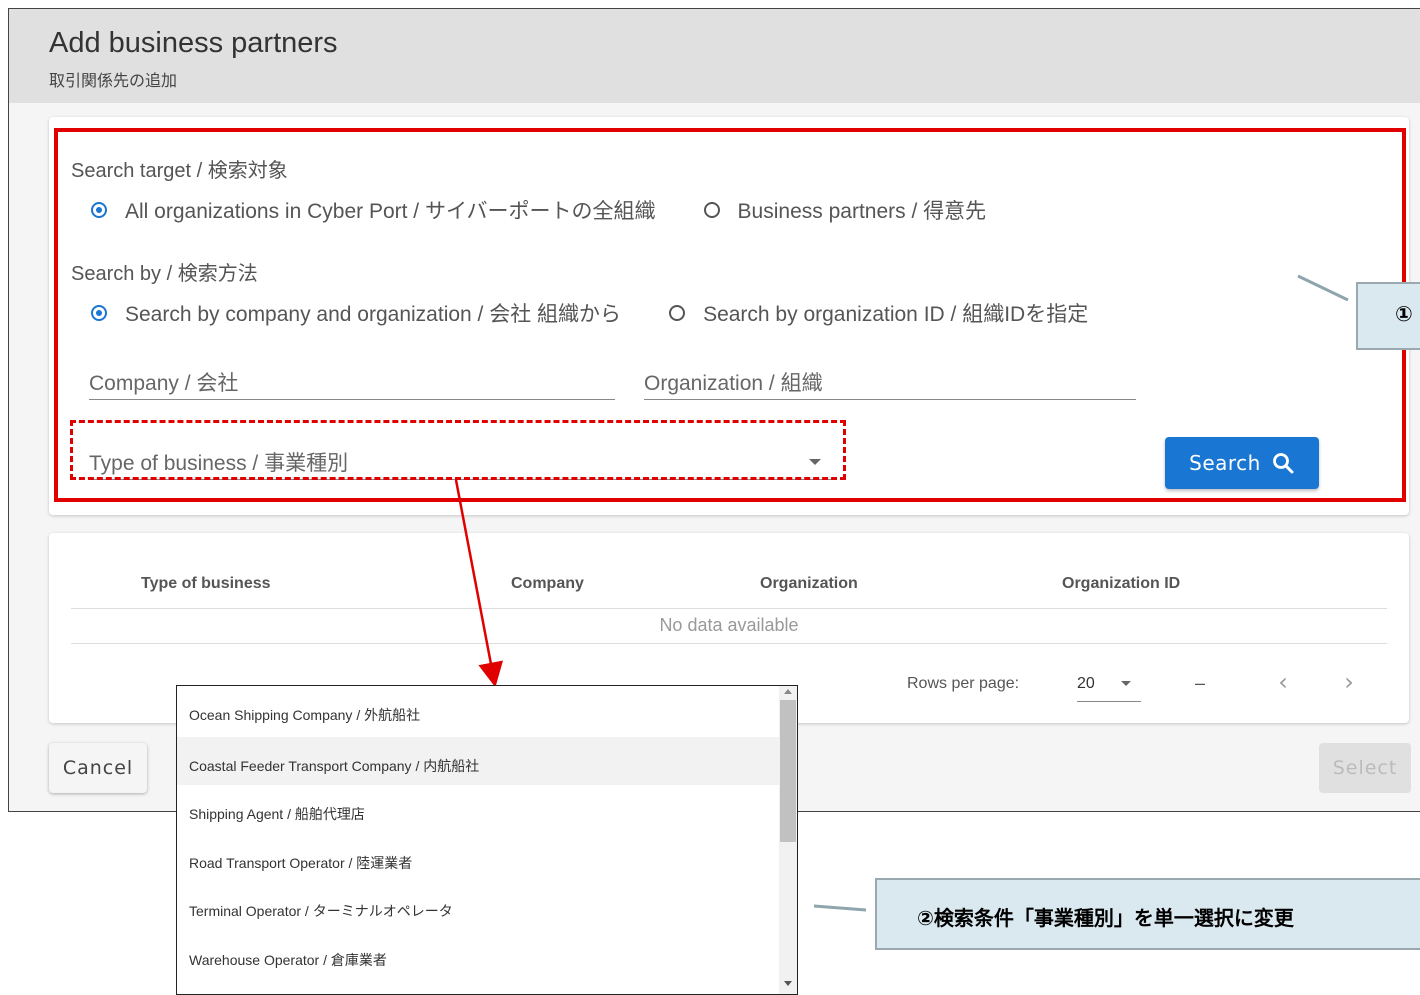 This screenshot has height=995, width=1420. I want to click on annotation-callout-1: ①, so click(1388, 316).